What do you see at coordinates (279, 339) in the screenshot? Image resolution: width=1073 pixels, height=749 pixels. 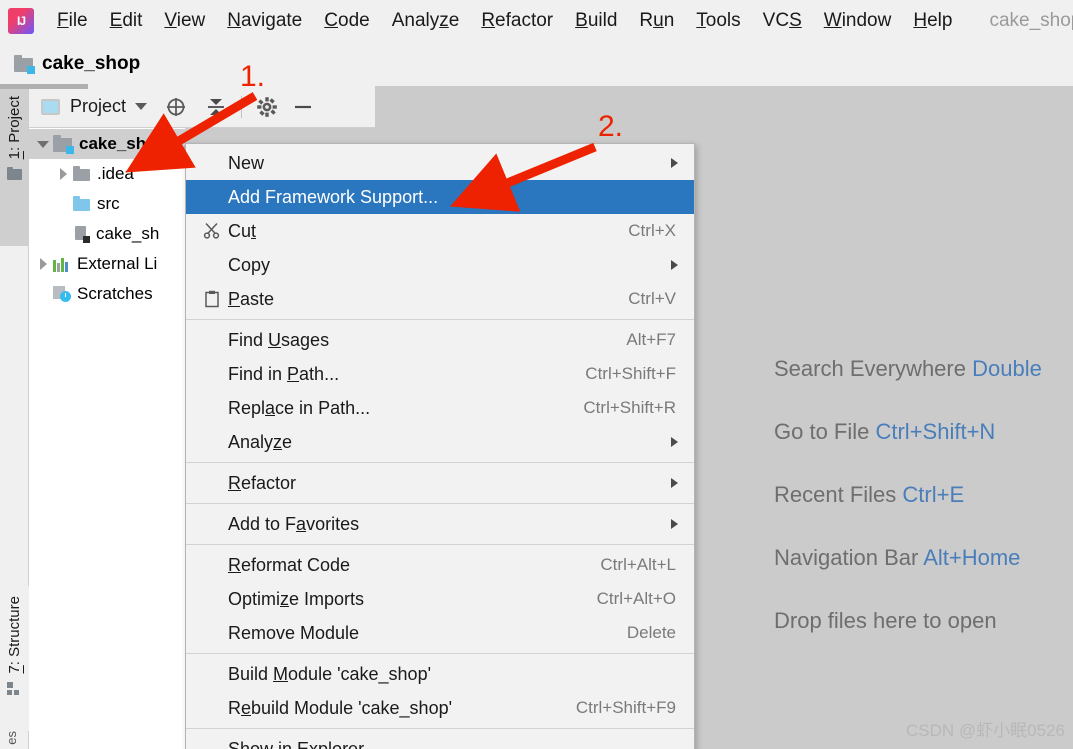 I see `context-menu-item-label: Find Usages` at bounding box center [279, 339].